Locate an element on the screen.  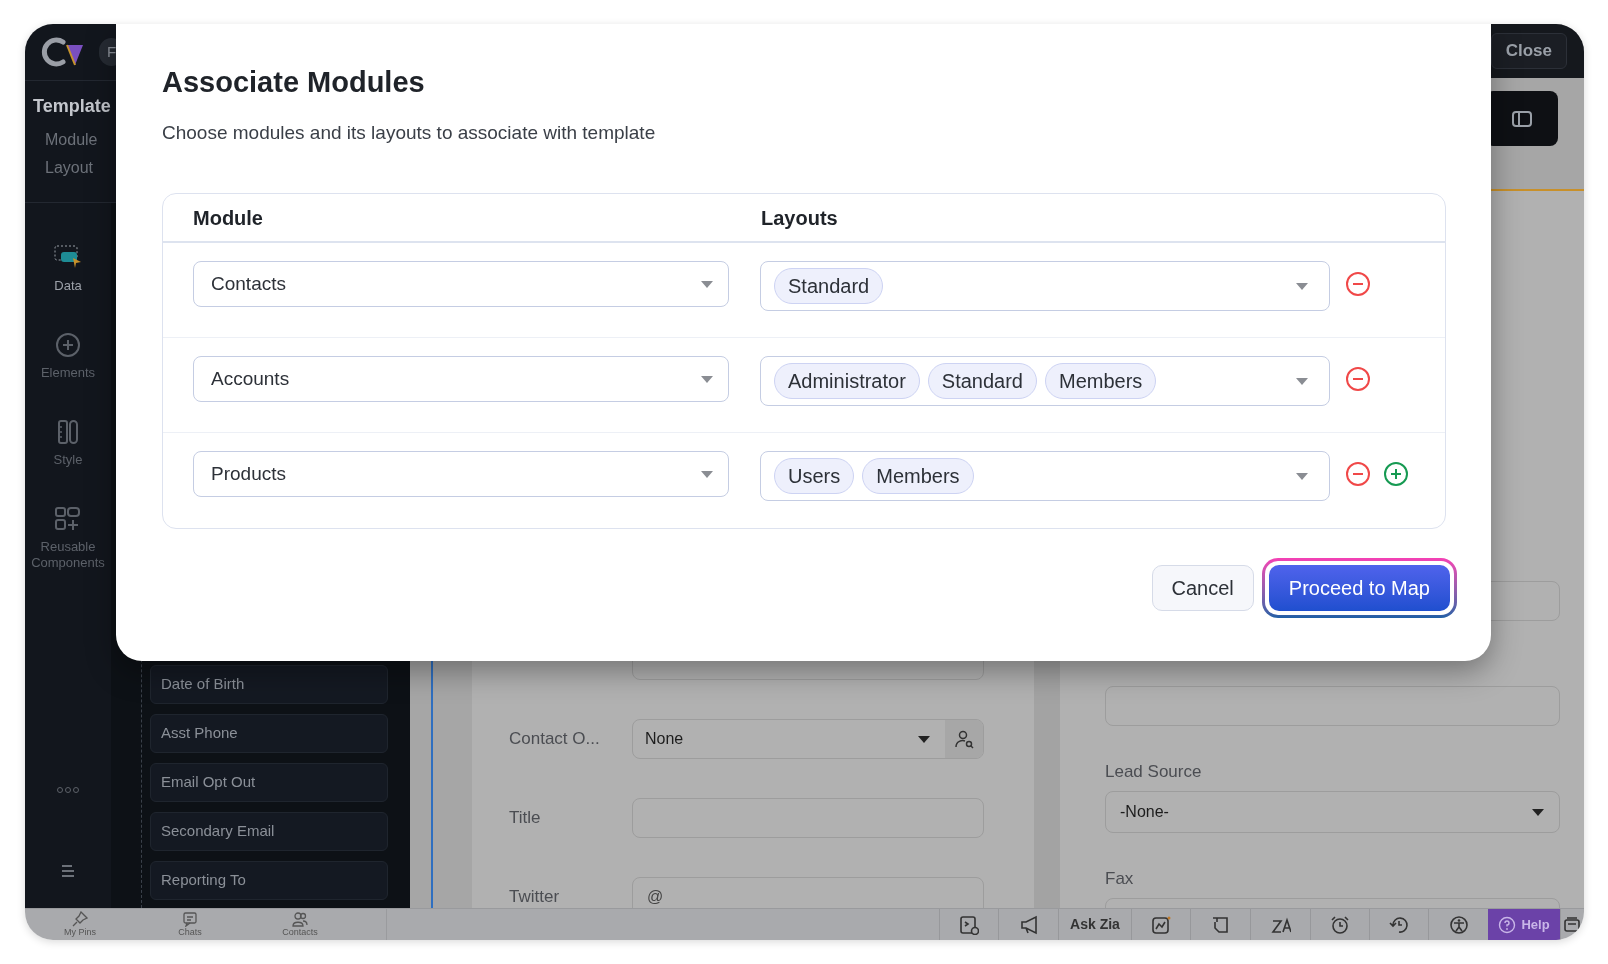
field-item: Date of Birth is located at coordinates (269, 684).